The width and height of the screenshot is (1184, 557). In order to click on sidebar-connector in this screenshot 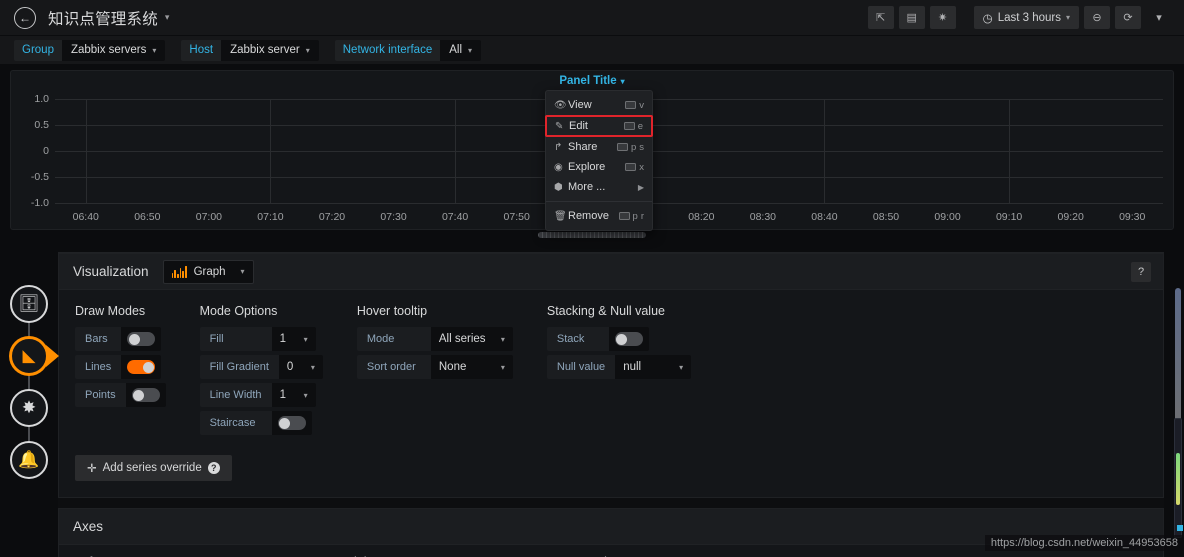, I will do `click(29, 382)`.